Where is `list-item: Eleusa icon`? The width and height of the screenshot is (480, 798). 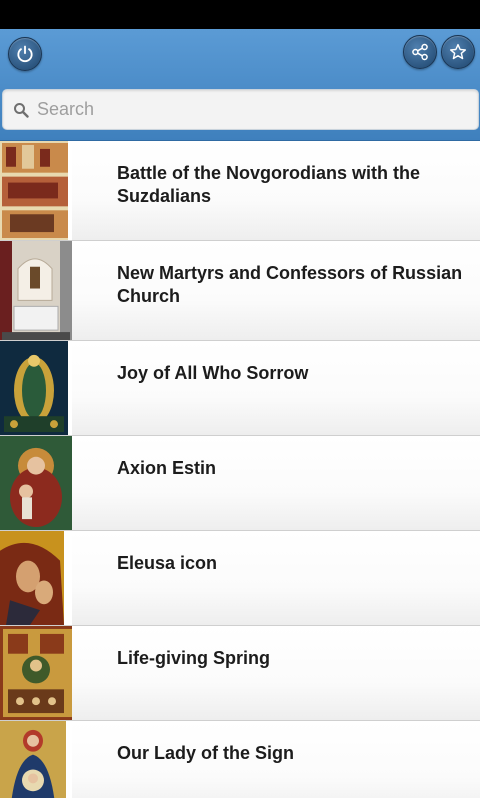 list-item: Eleusa icon is located at coordinates (240, 578).